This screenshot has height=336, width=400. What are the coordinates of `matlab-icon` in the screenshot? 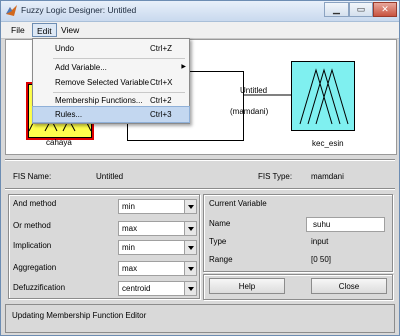 It's located at (11, 10).